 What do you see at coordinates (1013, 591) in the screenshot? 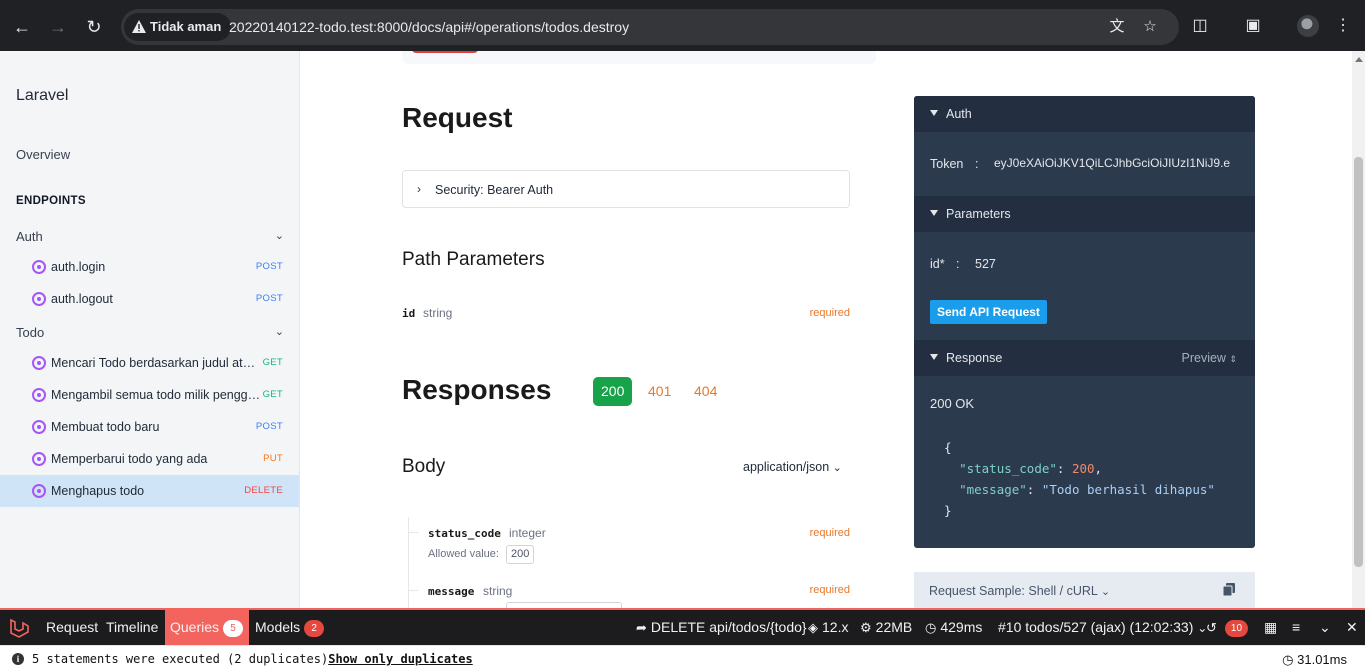
I see `request-sample-label: Request Sample: Shell / cURL` at bounding box center [1013, 591].